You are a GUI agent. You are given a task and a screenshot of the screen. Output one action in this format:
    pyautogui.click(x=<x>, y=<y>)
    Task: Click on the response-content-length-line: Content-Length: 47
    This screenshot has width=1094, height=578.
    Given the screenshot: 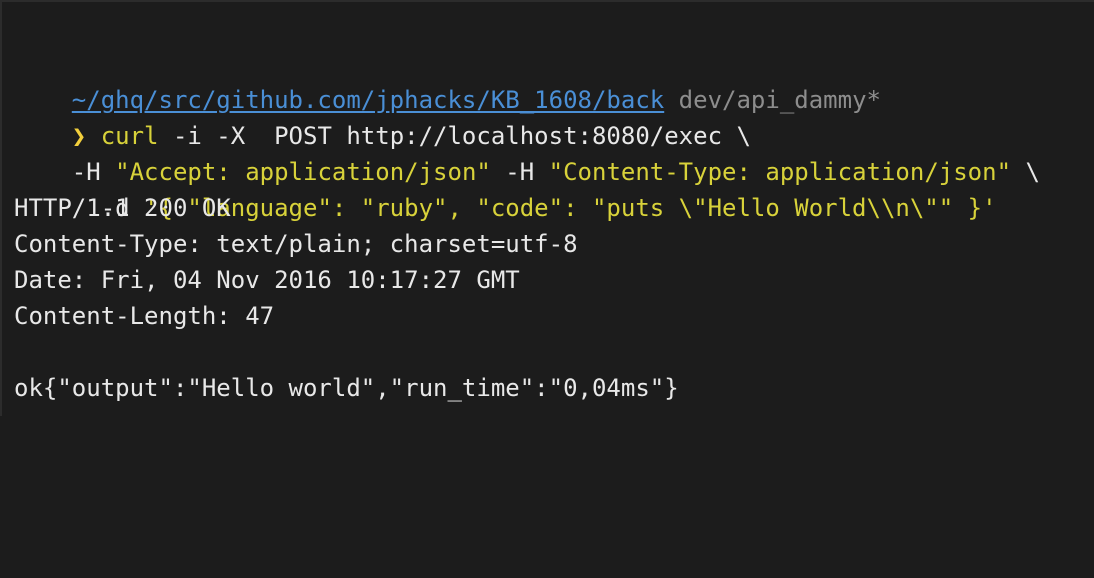 What is the action you would take?
    pyautogui.click(x=144, y=316)
    